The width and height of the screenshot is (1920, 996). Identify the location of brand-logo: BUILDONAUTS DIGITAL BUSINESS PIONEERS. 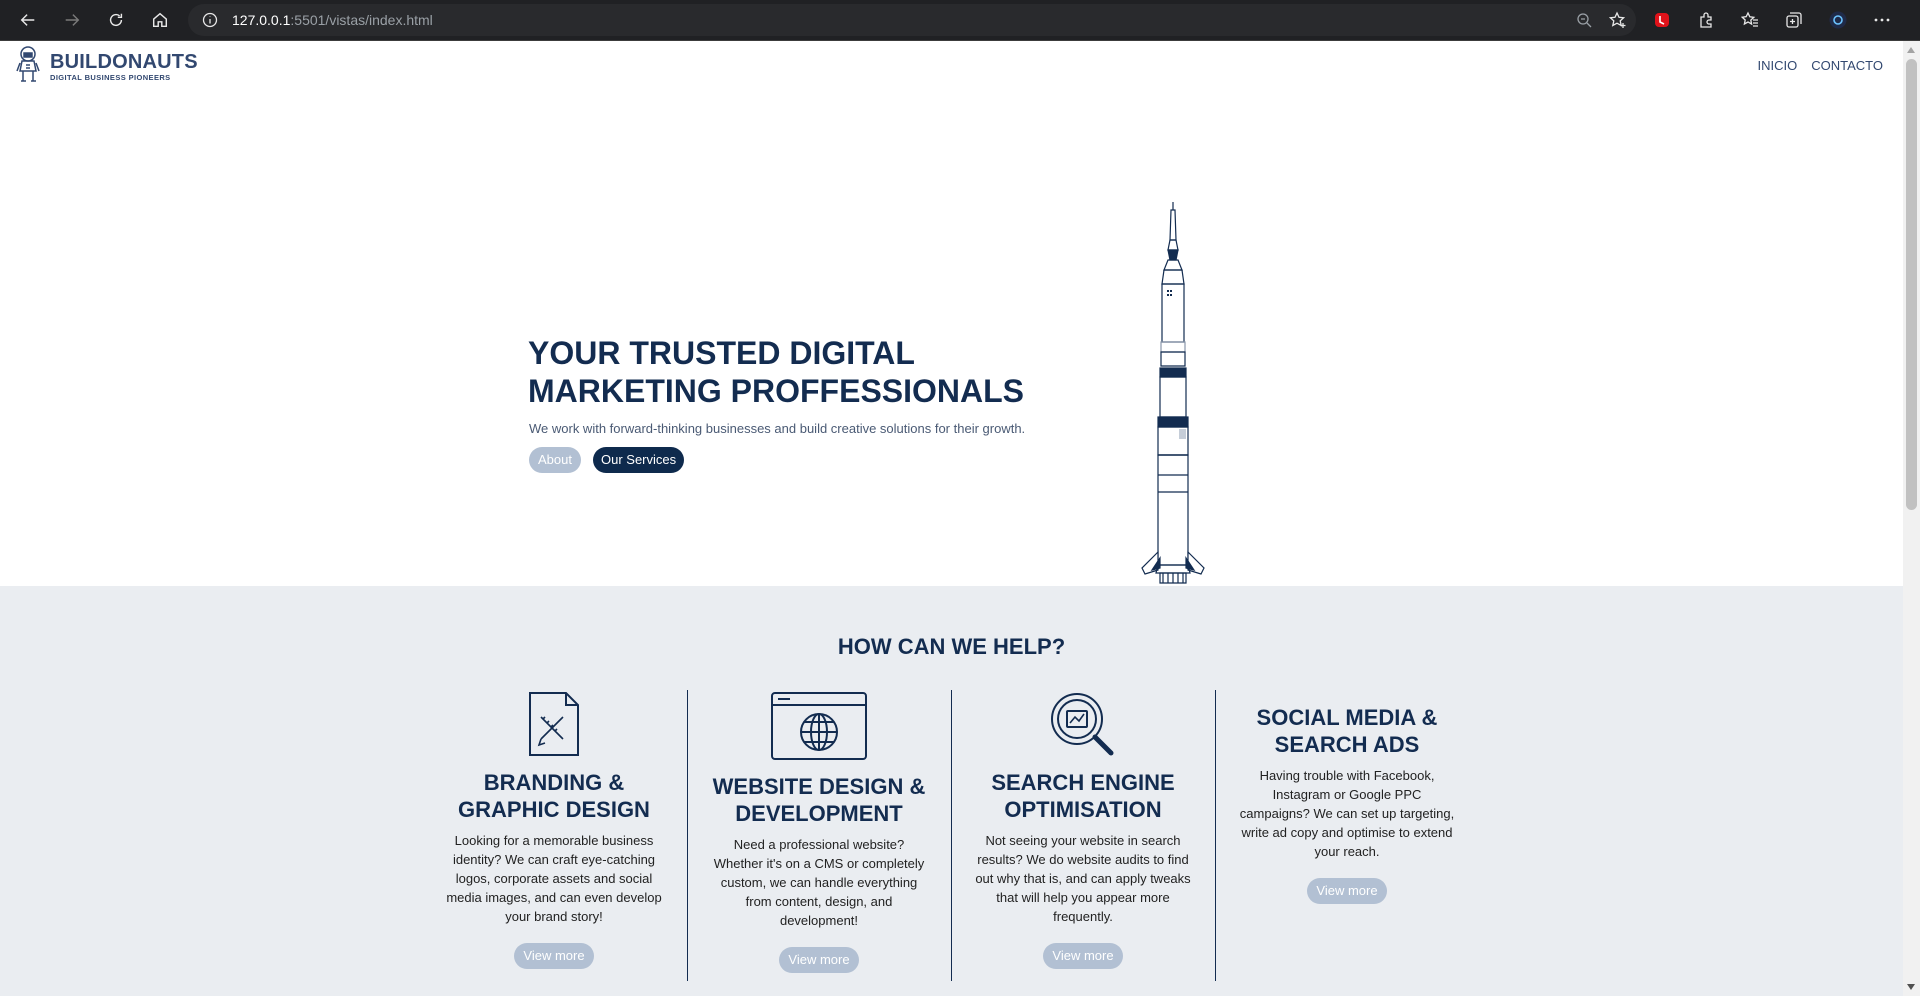
(107, 65).